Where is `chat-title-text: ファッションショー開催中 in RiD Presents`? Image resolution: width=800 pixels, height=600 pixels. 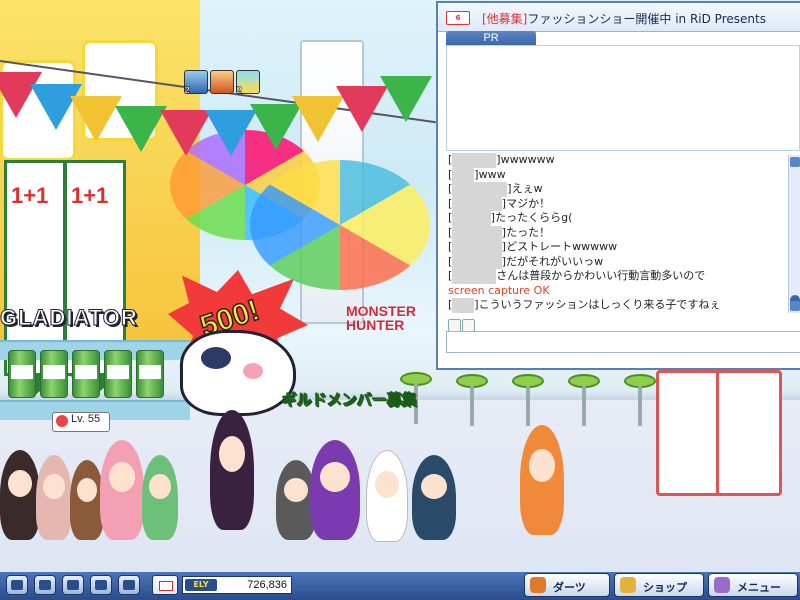 chat-title-text: ファッションショー開催中 in RiD Presents is located at coordinates (646, 19).